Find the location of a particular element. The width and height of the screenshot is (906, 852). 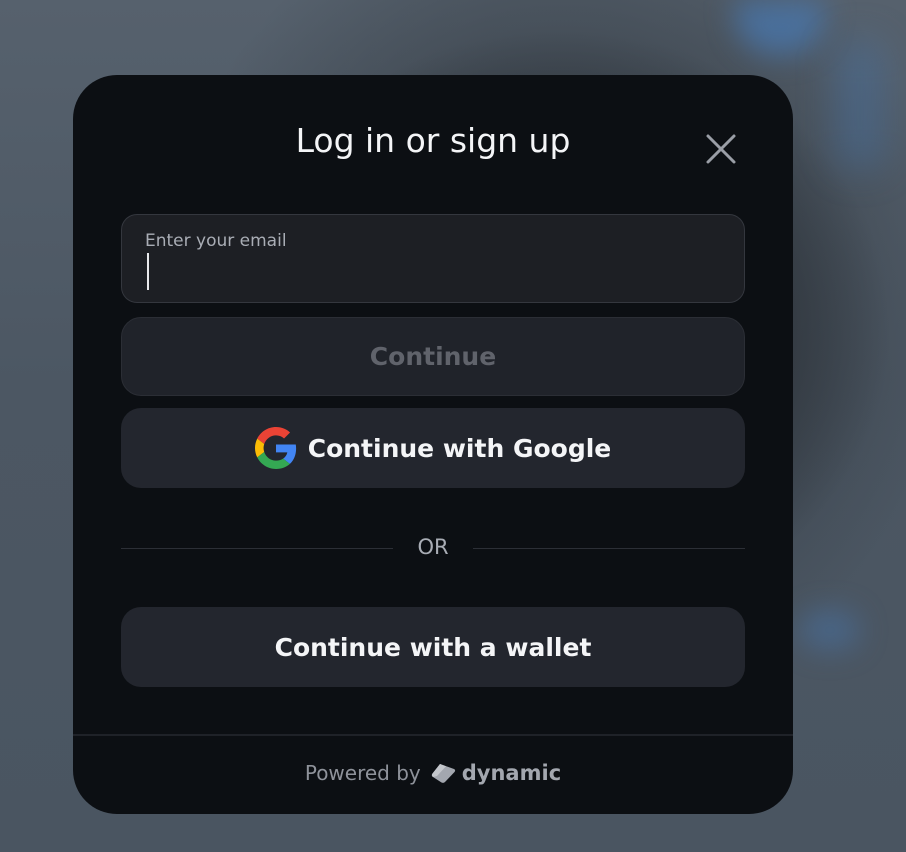

close-button is located at coordinates (721, 149).